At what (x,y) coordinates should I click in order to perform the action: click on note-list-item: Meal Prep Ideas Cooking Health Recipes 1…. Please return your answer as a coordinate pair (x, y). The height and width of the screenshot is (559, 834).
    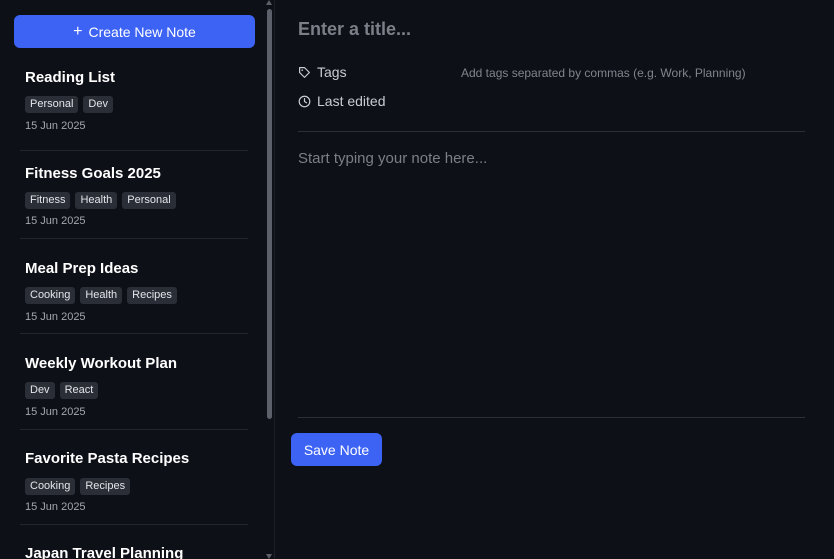
    Looking at the image, I should click on (134, 286).